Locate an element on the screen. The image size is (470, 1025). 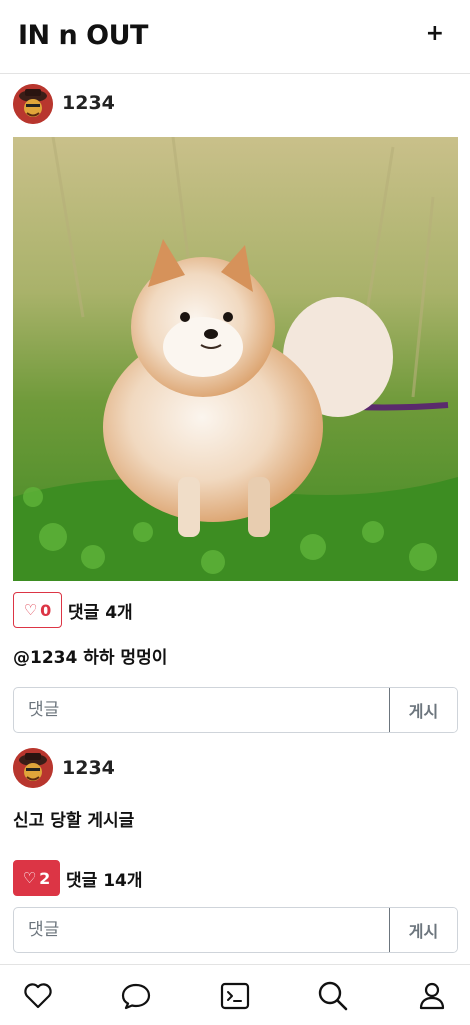
comment-count-link: 댓글 4개 is located at coordinates (100, 610).